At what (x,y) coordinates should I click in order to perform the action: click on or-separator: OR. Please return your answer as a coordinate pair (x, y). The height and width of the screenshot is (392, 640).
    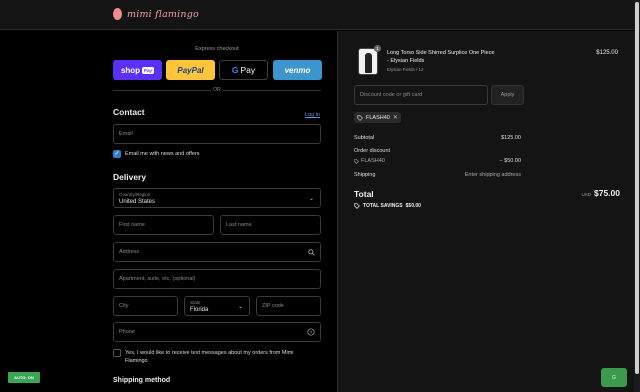
    Looking at the image, I should click on (217, 90).